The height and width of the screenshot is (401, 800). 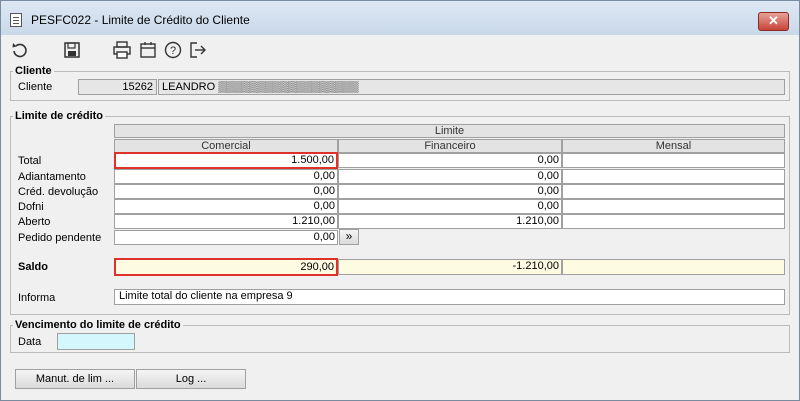 I want to click on row-label-aberto: Aberto, so click(x=34, y=222).